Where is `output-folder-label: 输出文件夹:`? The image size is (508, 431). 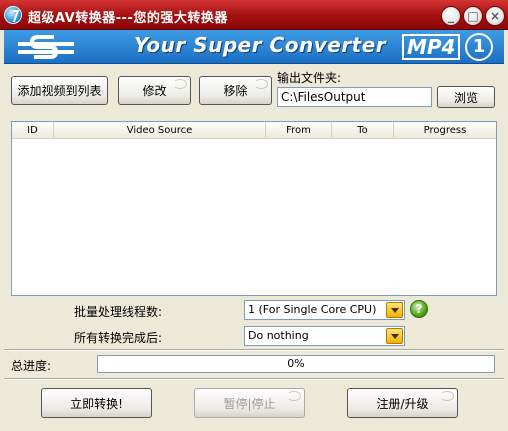
output-folder-label: 输出文件夹: is located at coordinates (309, 78).